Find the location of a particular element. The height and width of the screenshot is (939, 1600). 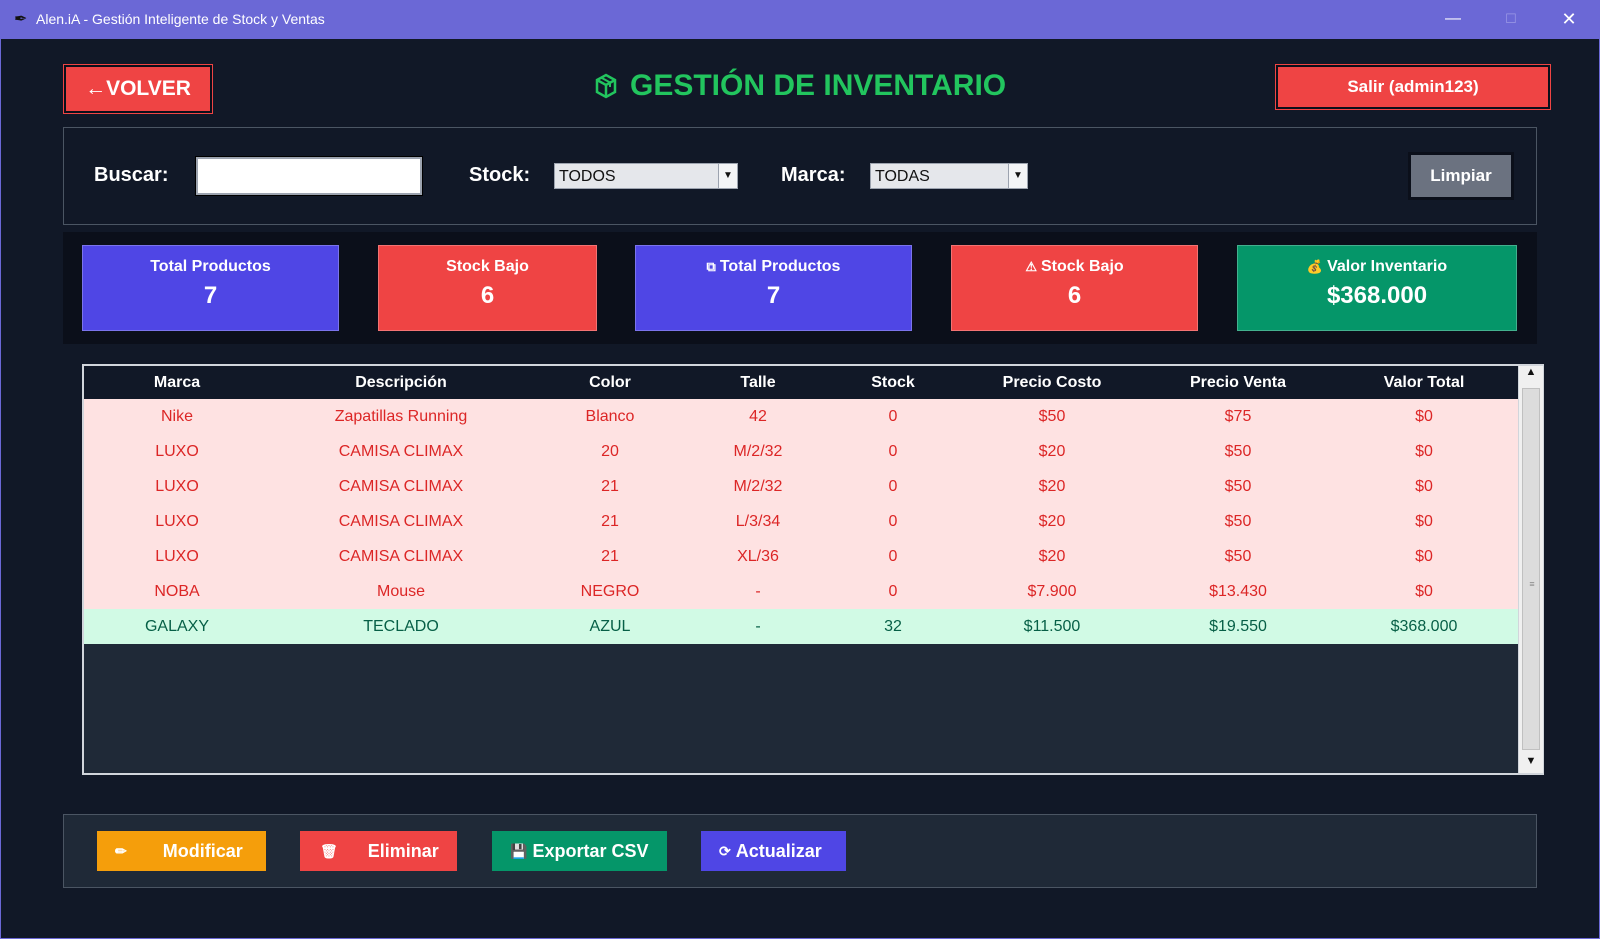

cell-stock: 32 is located at coordinates (893, 626).